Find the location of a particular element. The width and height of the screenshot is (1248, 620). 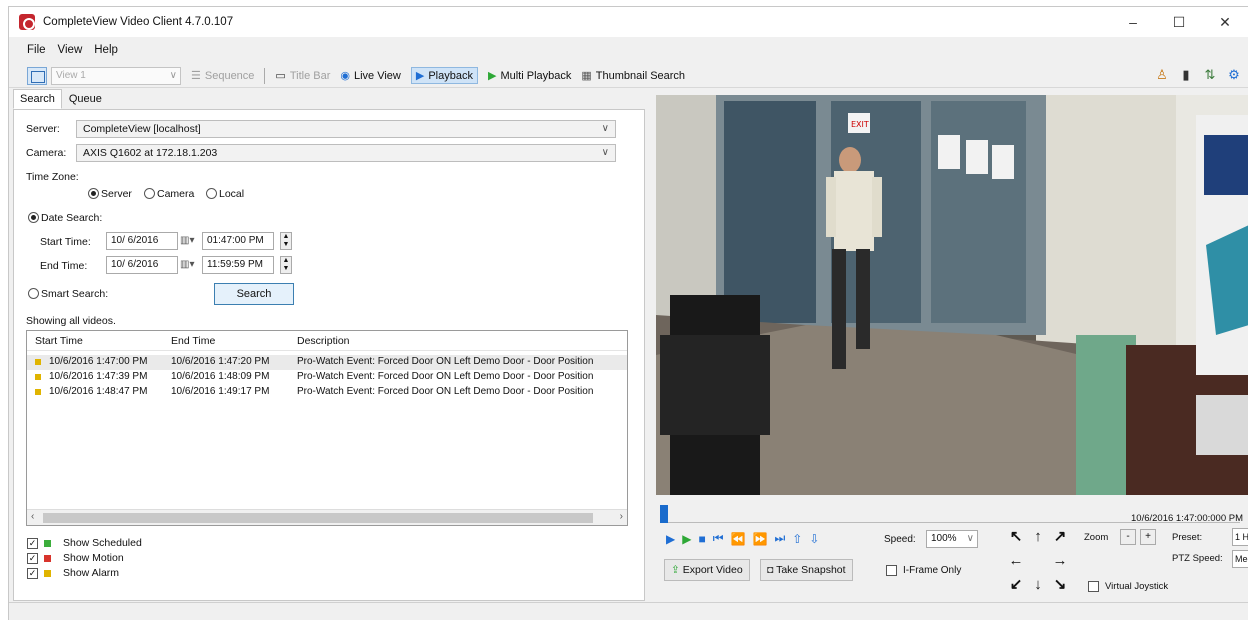

skip-end-icon: ⏭ is located at coordinates (779, 538).